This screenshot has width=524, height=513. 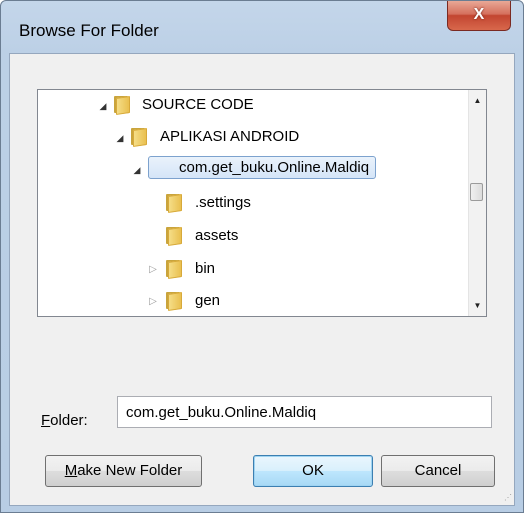 I want to click on folder-label-rest: older:, so click(x=69, y=420).